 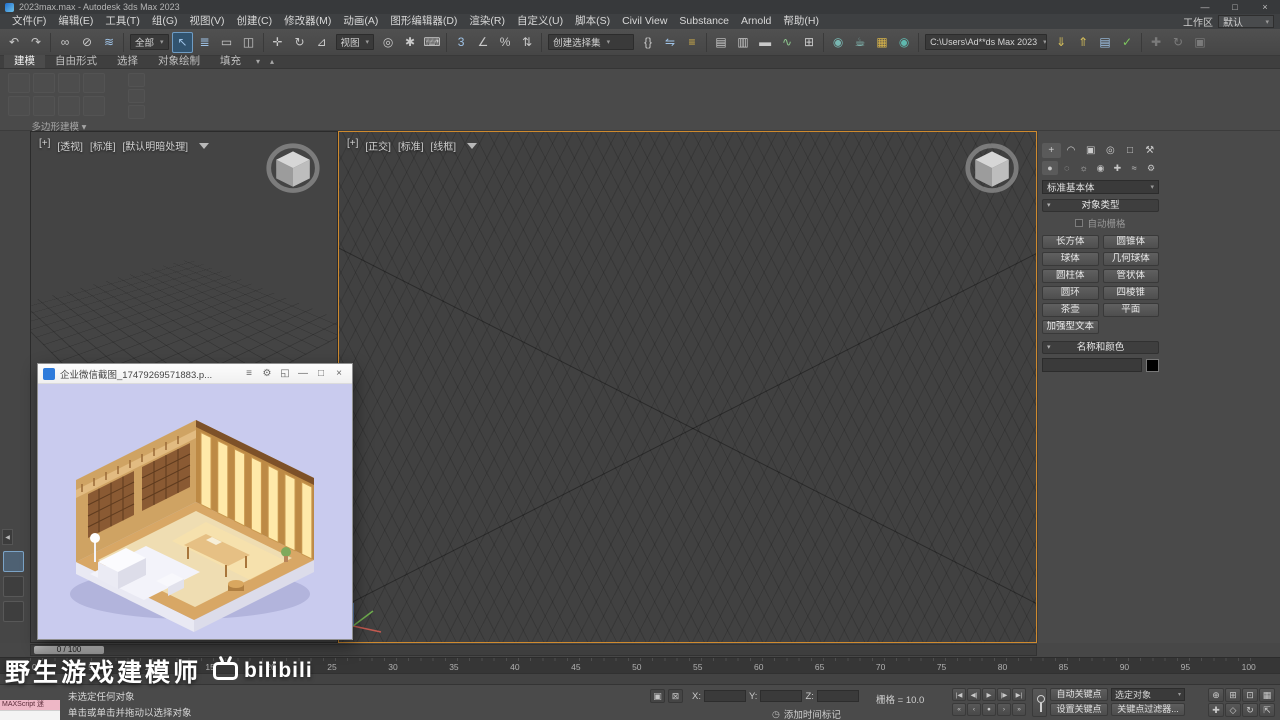 What do you see at coordinates (1084, 168) in the screenshot?
I see `lights-category-icon: ☼` at bounding box center [1084, 168].